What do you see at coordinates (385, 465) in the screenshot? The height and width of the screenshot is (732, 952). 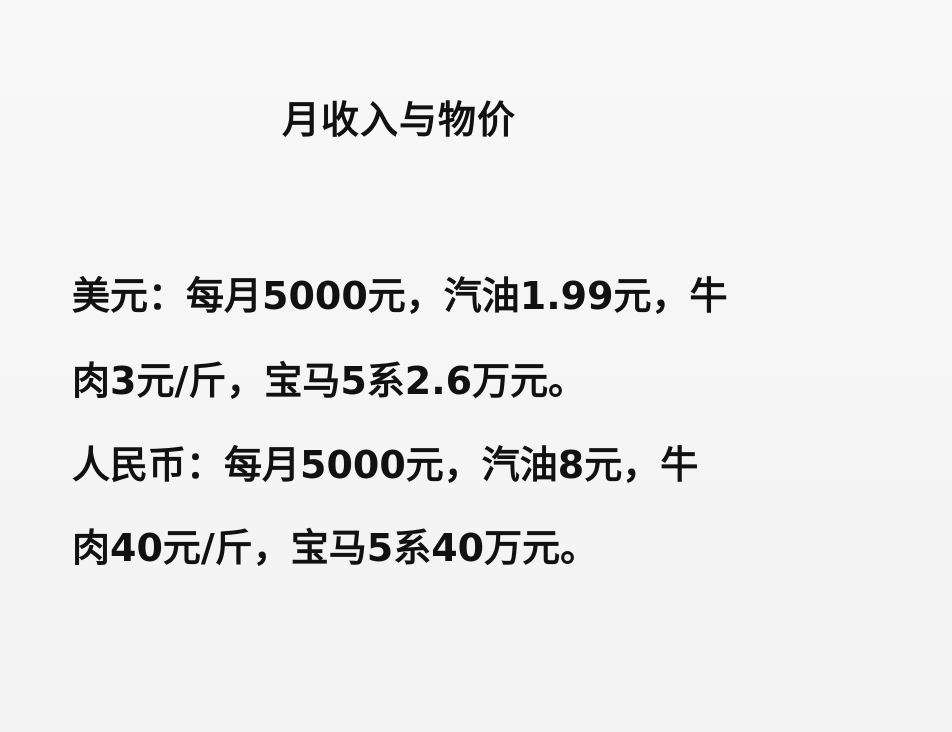 I see `rmb-line-1: 人民币：每月5000元，汽油8元，牛` at bounding box center [385, 465].